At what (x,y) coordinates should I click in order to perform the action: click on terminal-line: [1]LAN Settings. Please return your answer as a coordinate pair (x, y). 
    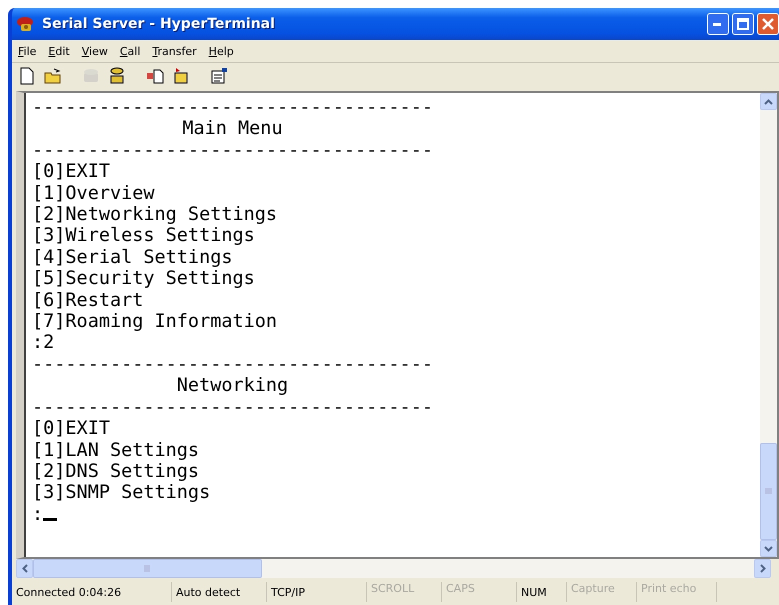
    Looking at the image, I should click on (116, 450).